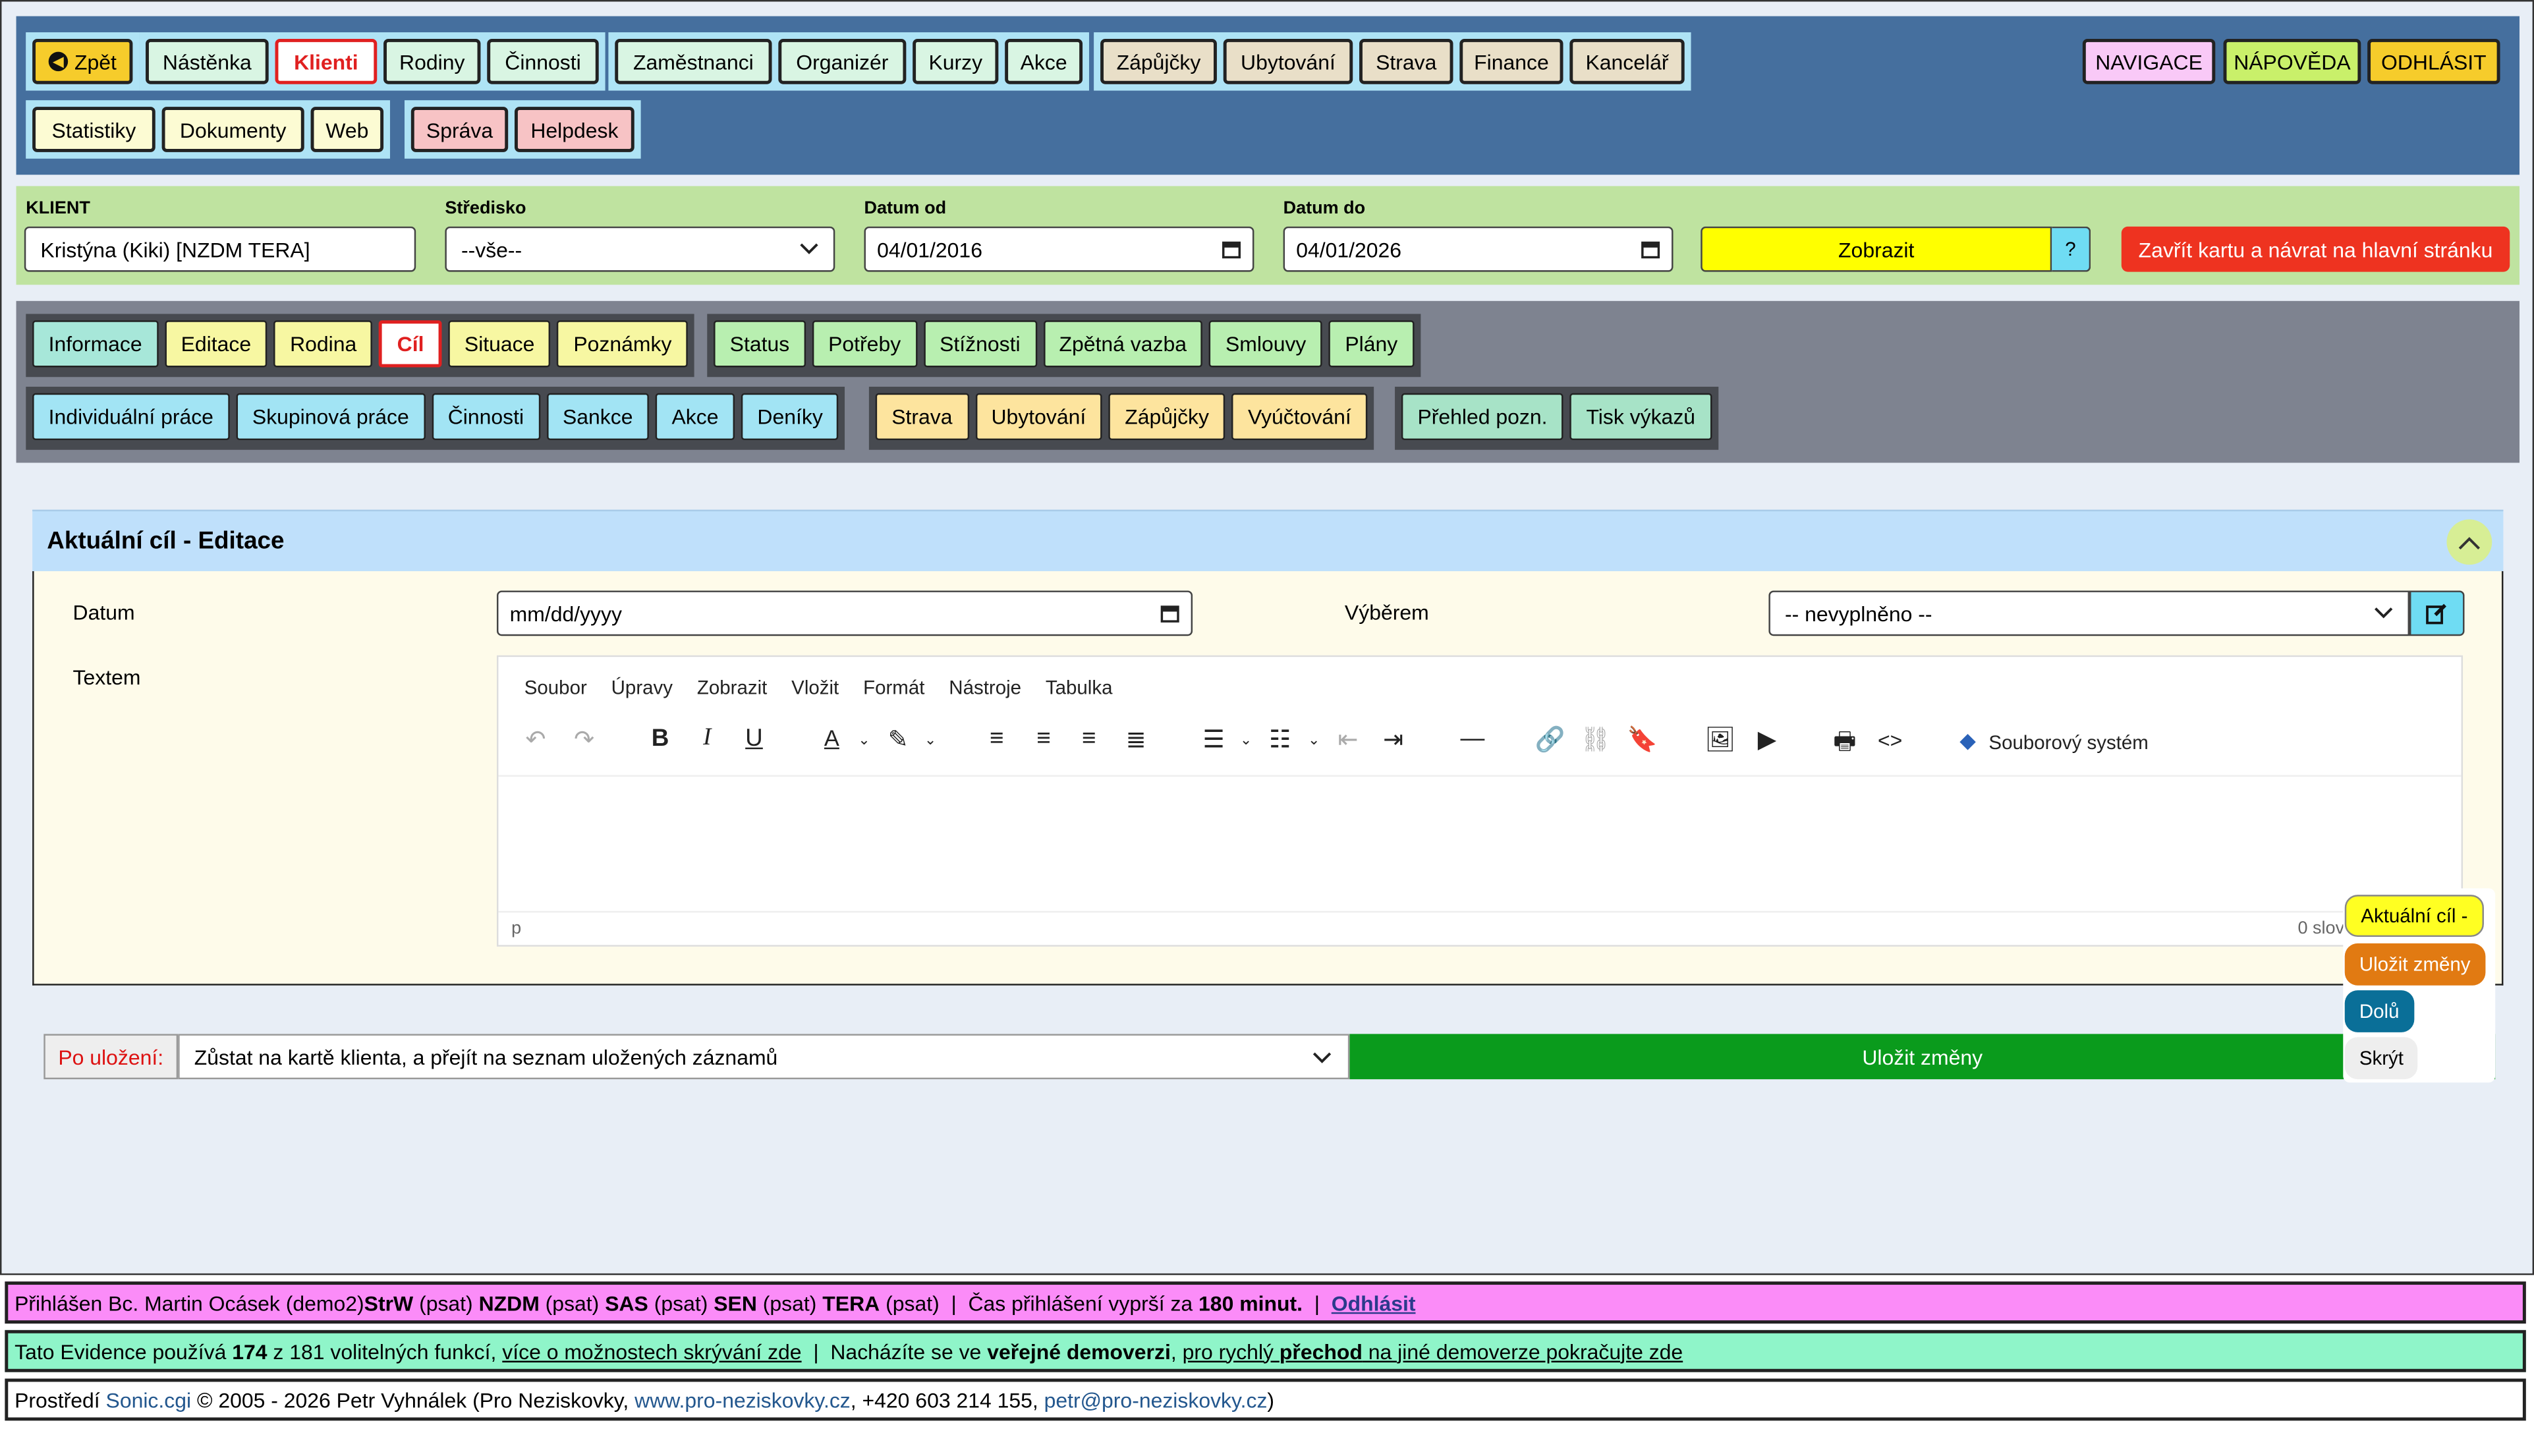 The height and width of the screenshot is (1456, 2534). I want to click on footer-logout-link: Odhlásit, so click(1374, 1303).